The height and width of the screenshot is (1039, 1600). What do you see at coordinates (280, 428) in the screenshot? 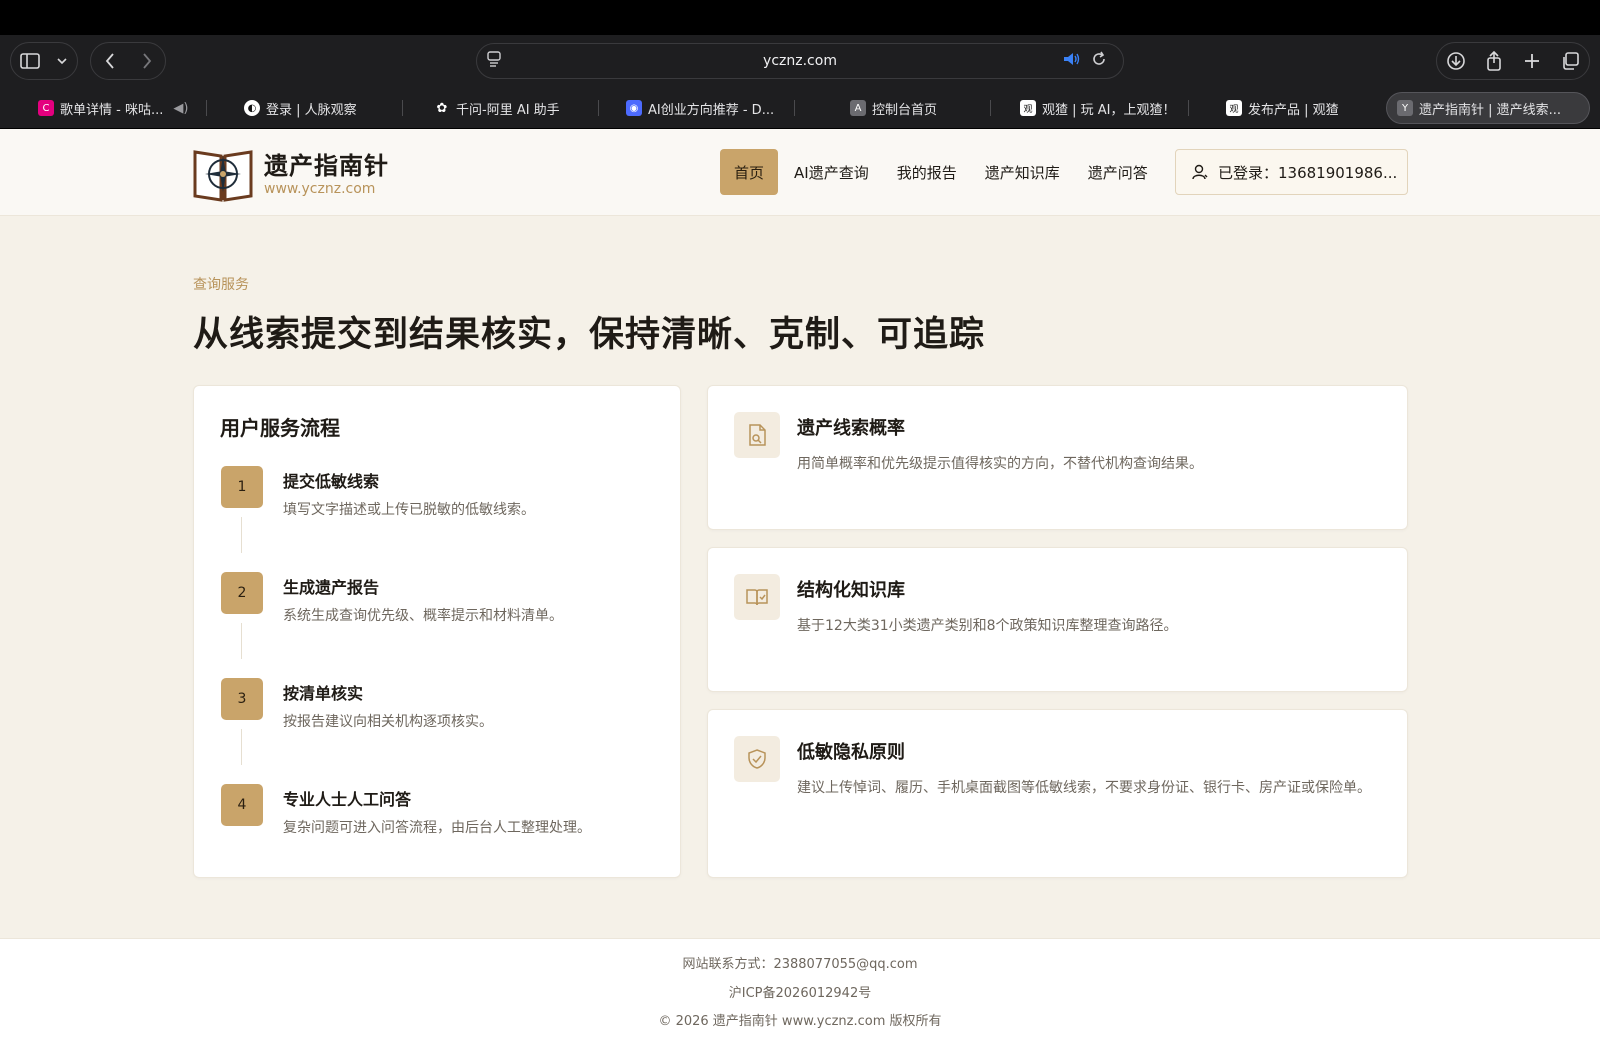
I see `flow-title: 用户服务流程` at bounding box center [280, 428].